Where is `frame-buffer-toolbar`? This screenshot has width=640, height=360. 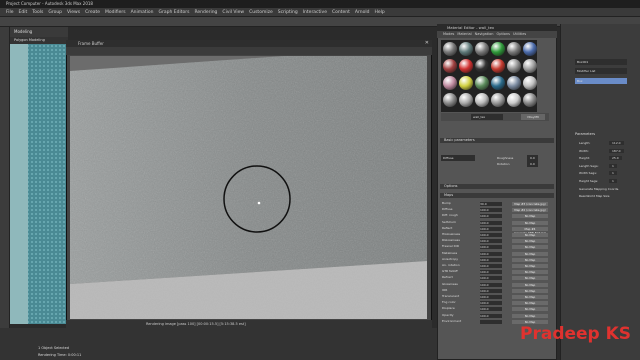
frame-buffer-toolbar is located at coordinates (249, 51).